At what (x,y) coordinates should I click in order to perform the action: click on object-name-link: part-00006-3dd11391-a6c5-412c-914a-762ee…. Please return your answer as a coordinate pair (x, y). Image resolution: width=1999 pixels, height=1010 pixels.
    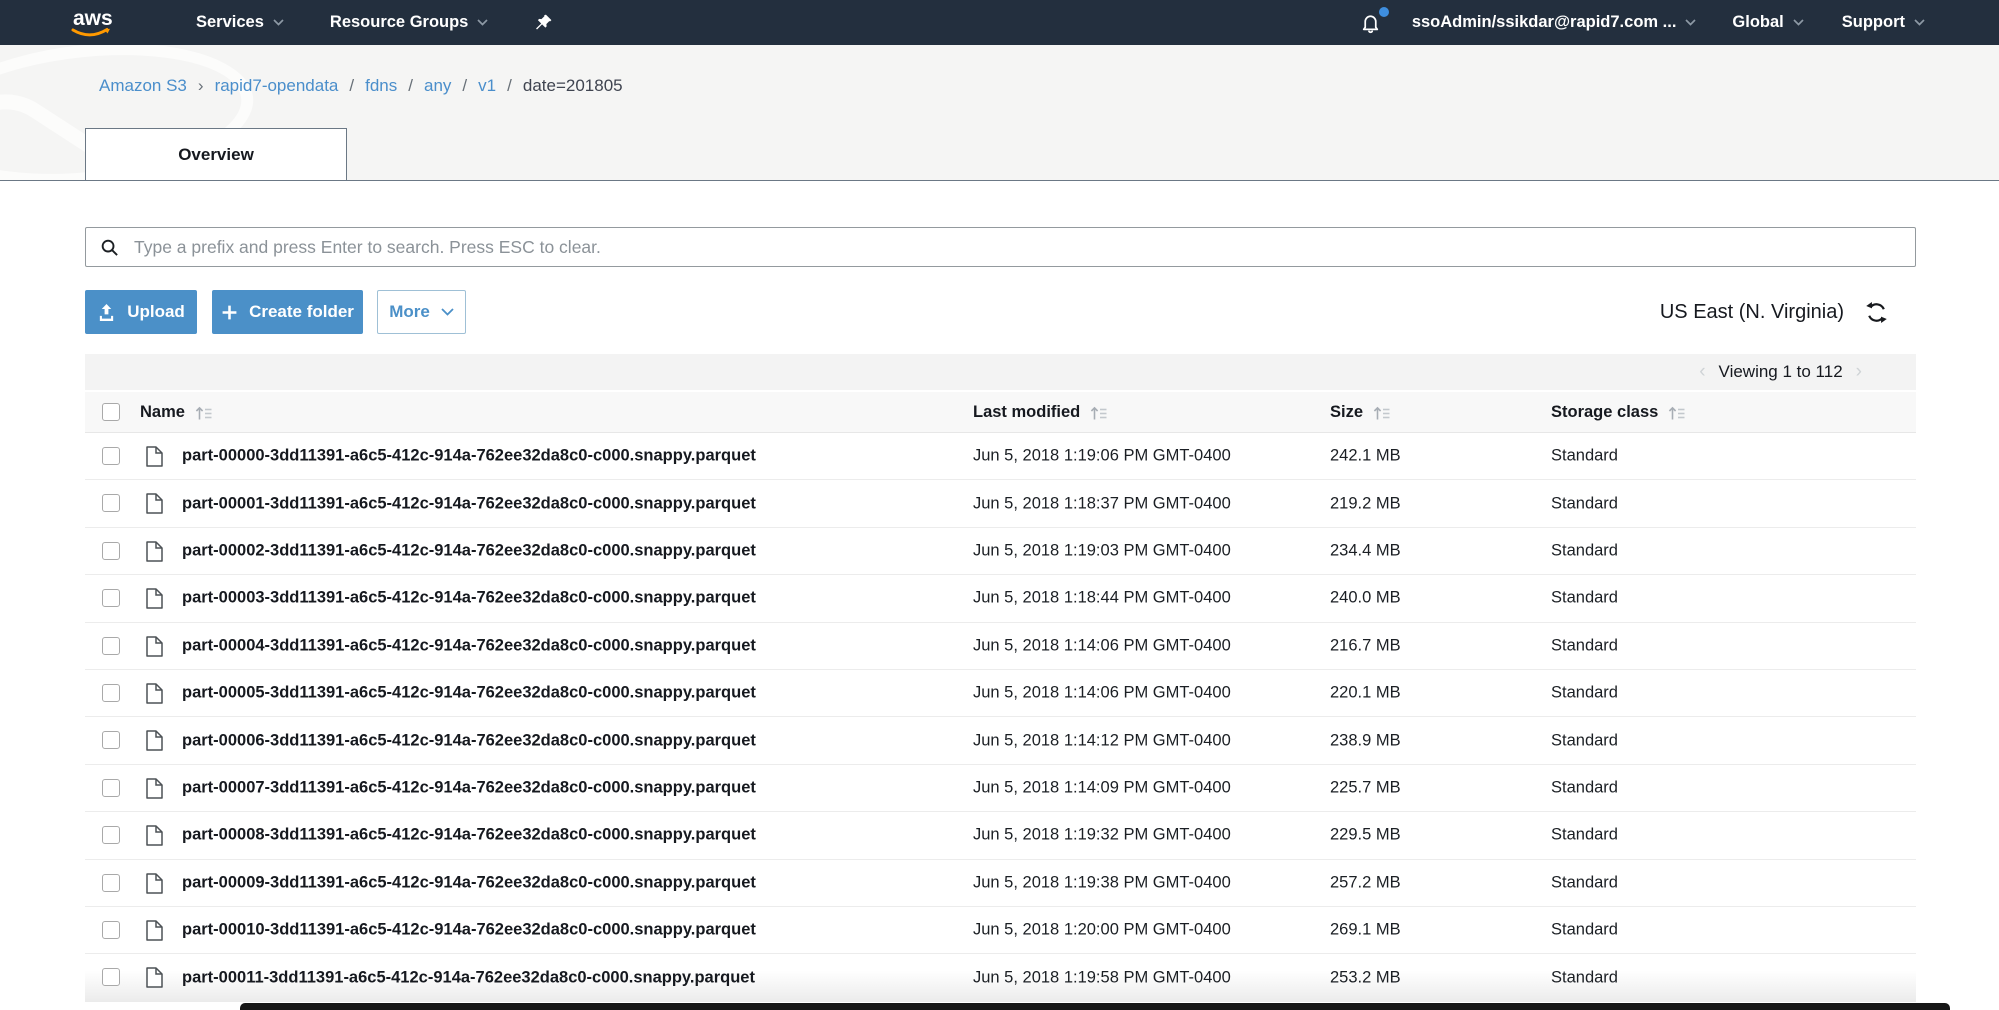
    Looking at the image, I should click on (469, 740).